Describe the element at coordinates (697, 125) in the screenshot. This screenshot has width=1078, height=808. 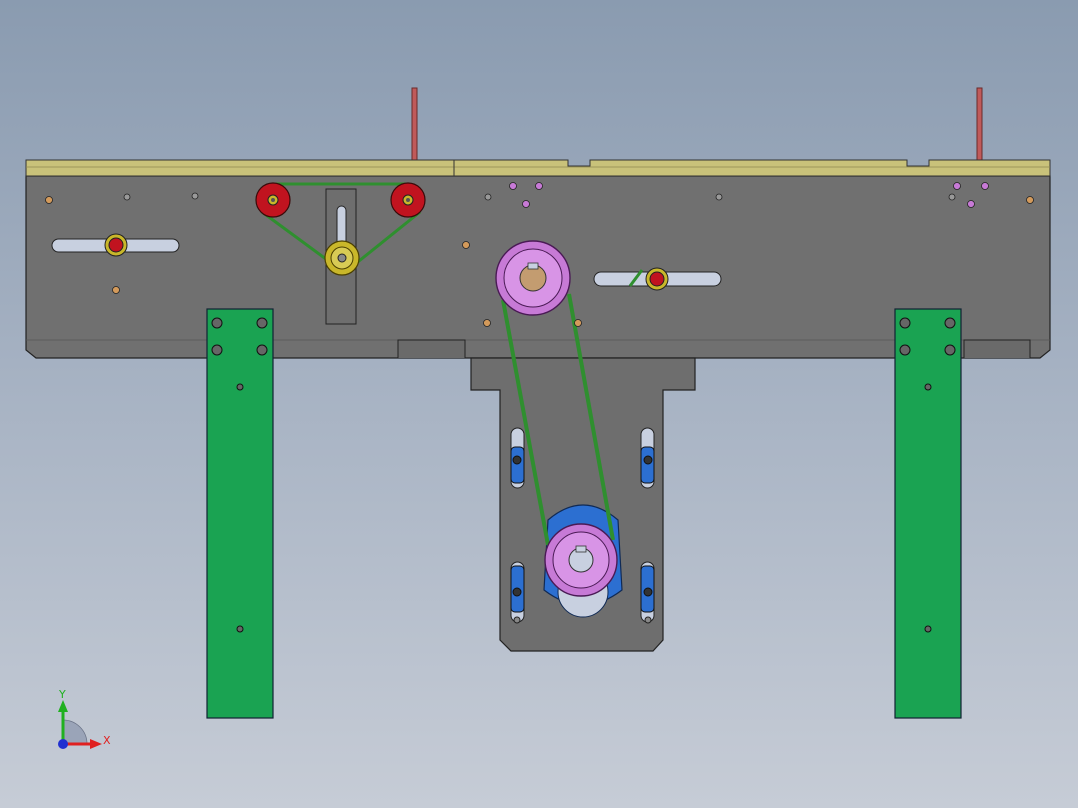
I see `rods` at that location.